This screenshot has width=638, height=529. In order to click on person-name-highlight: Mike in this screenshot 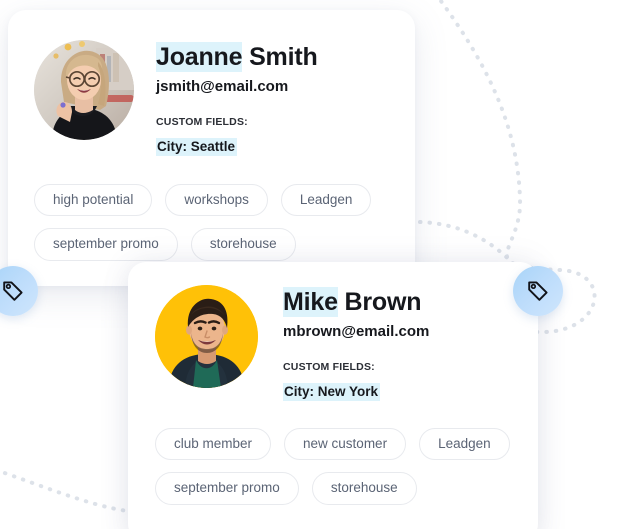, I will do `click(310, 302)`.